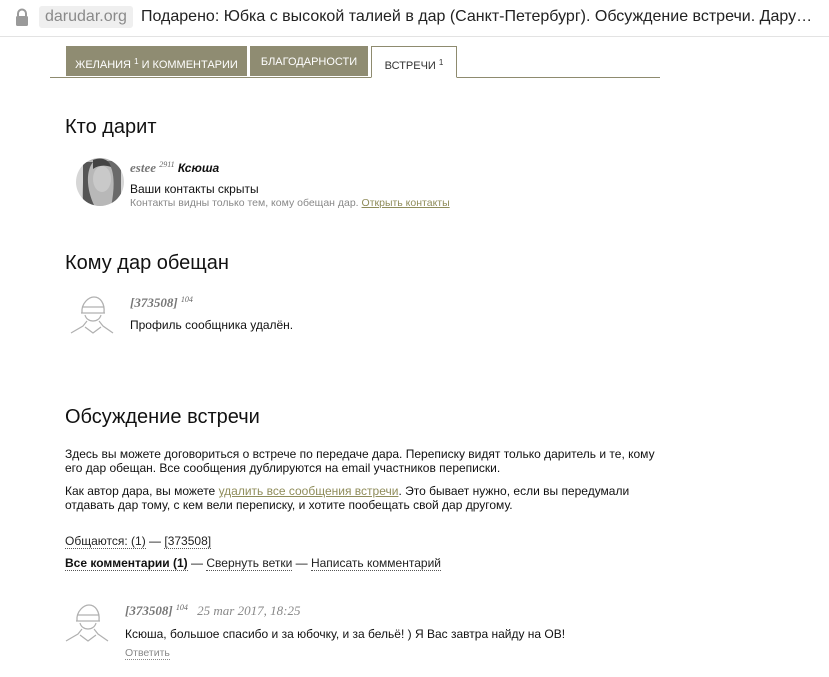 Image resolution: width=829 pixels, height=677 pixels. What do you see at coordinates (103, 65) in the screenshot?
I see `tab-wishes-label: Желания` at bounding box center [103, 65].